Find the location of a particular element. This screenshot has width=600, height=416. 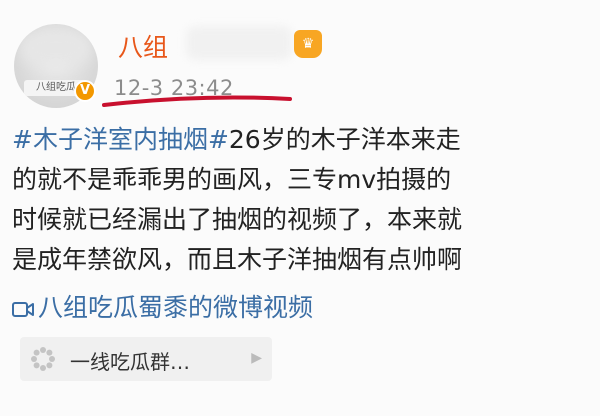

video-link: 八组吃瓜蜀黍的微博视频 is located at coordinates (162, 306).